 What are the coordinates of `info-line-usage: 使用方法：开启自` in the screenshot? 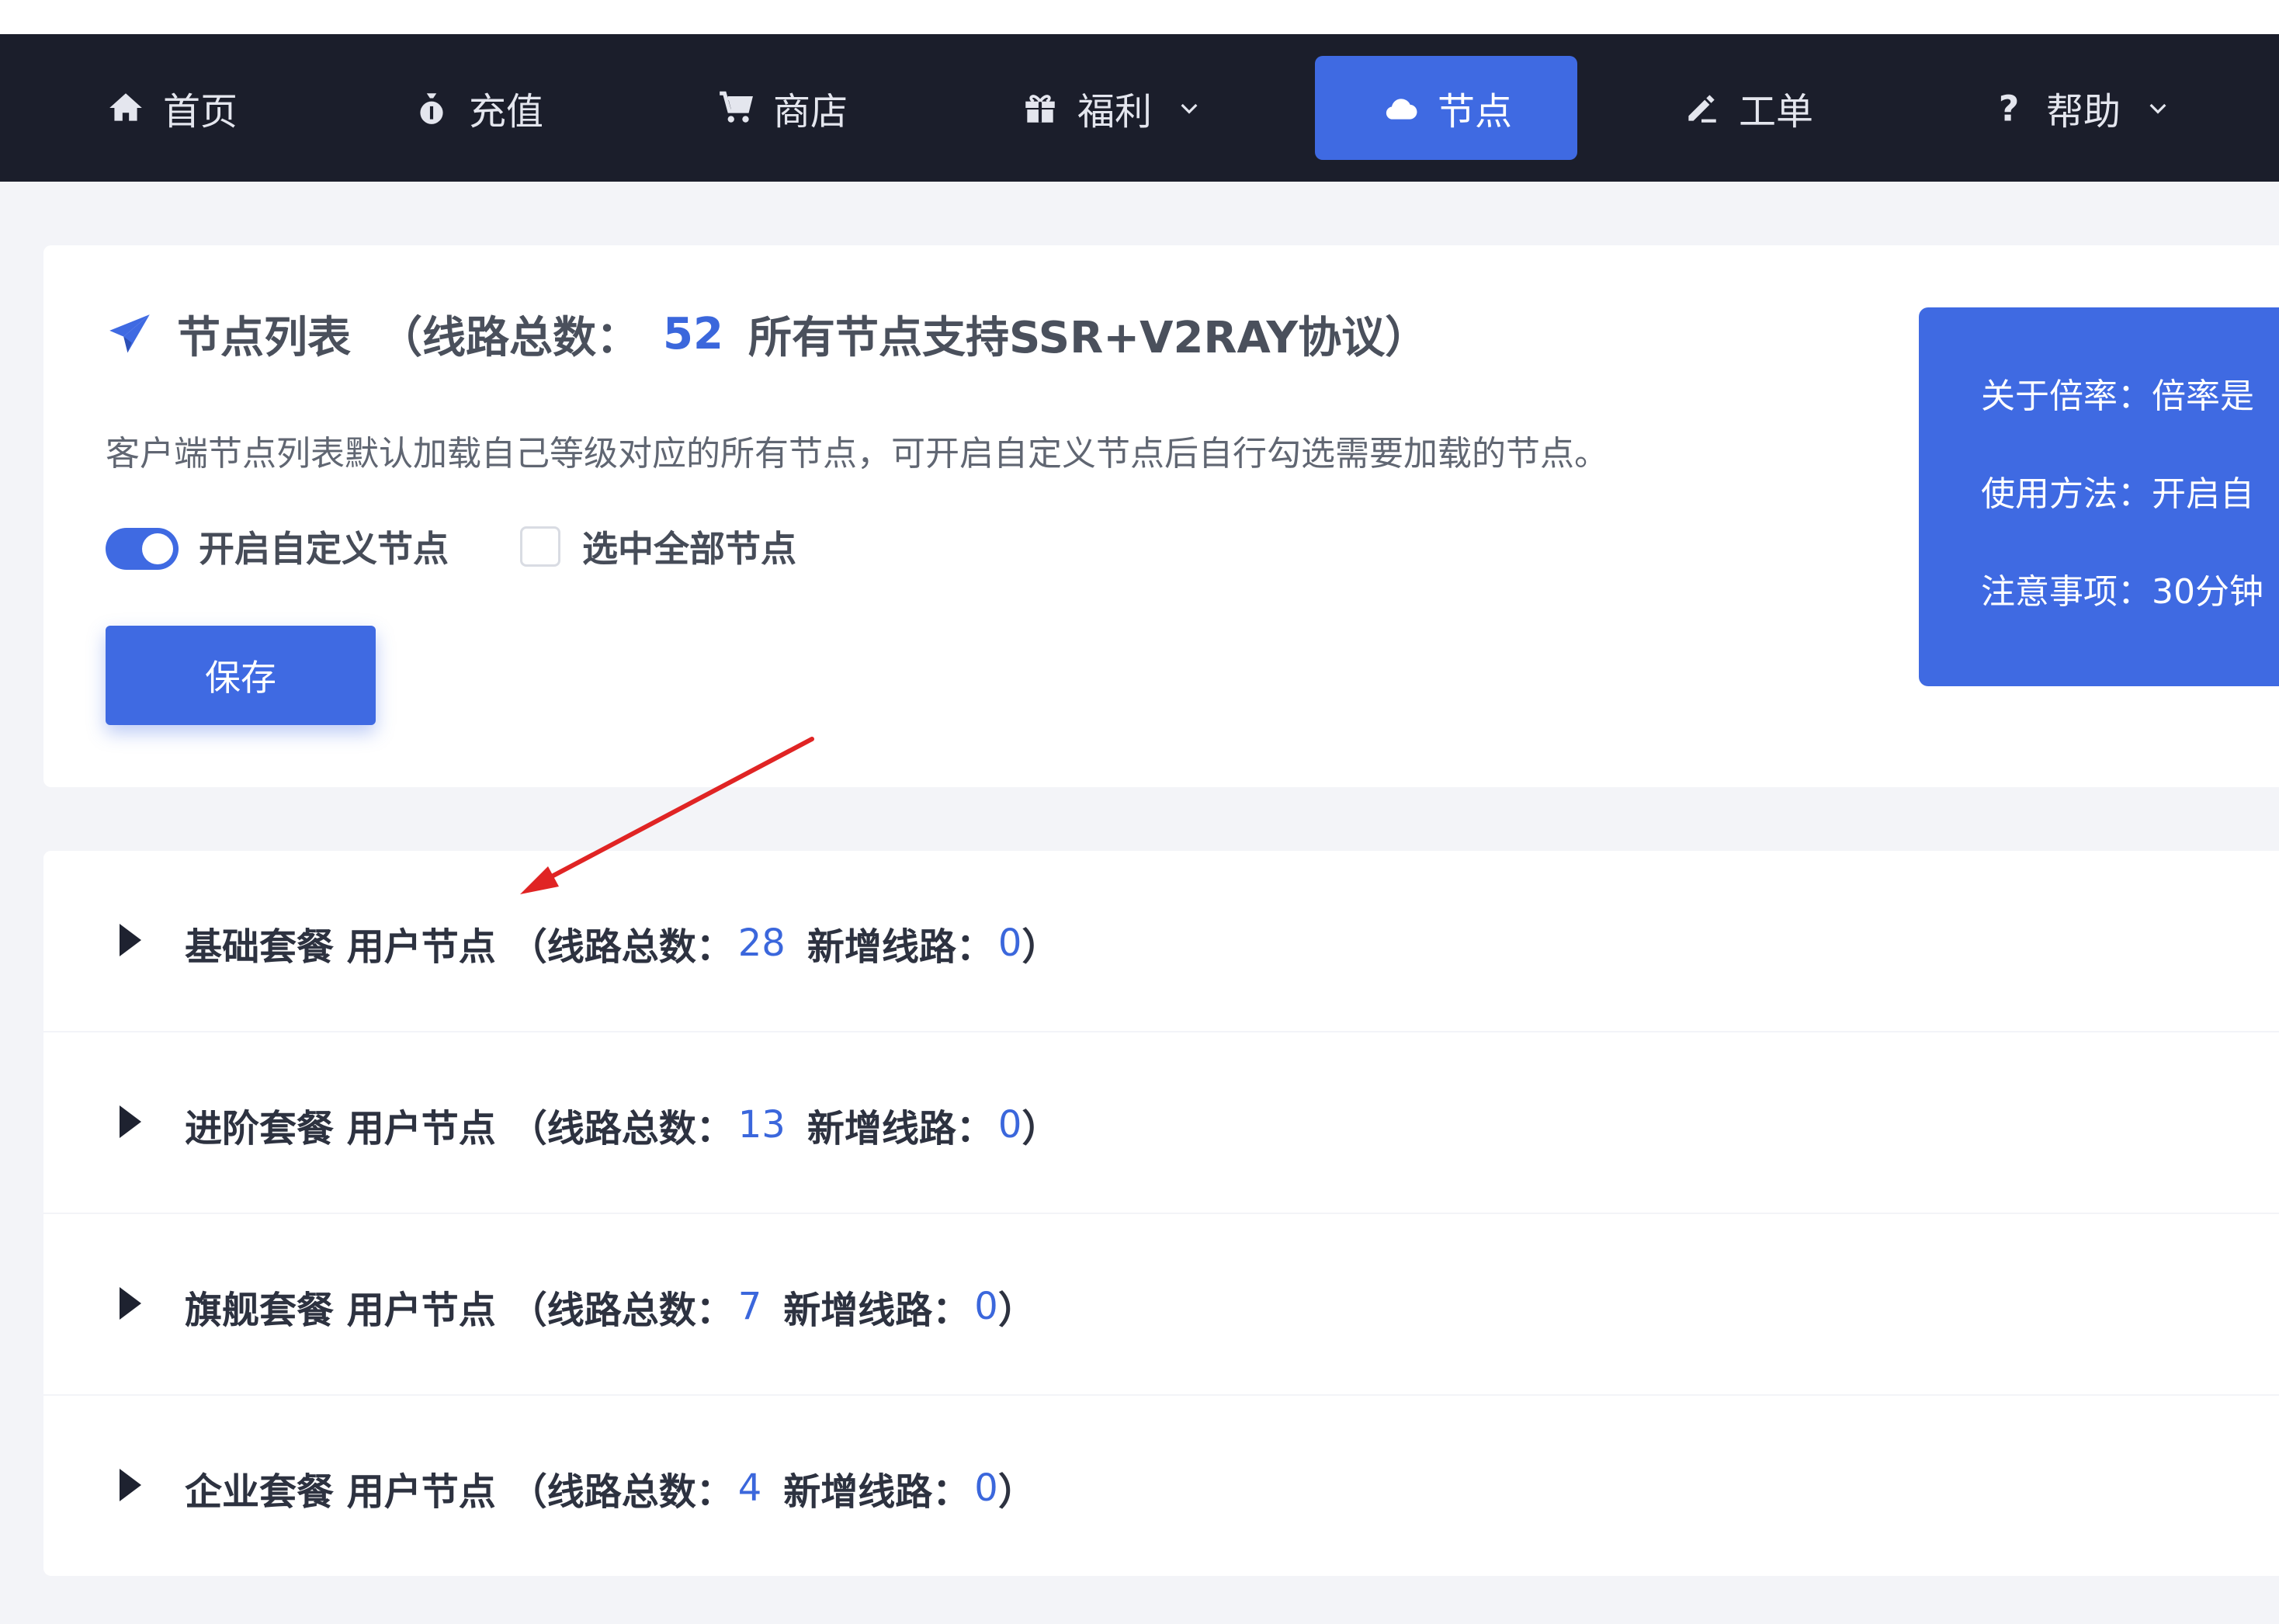 It's located at (2117, 494).